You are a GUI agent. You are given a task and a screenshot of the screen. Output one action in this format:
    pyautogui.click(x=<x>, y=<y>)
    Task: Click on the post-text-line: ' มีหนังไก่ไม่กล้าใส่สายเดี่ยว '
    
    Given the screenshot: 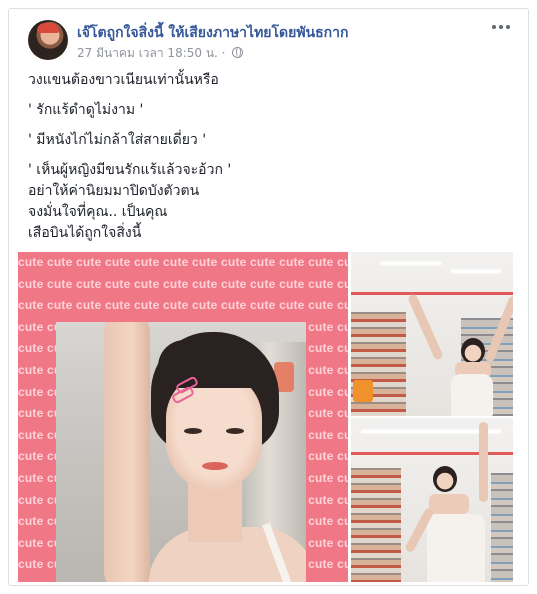 What is the action you would take?
    pyautogui.click(x=117, y=140)
    